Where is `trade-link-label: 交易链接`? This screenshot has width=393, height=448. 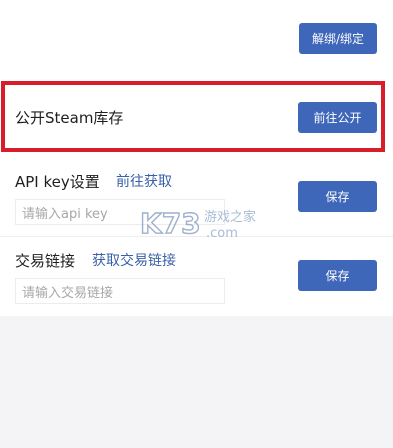 trade-link-label: 交易链接 is located at coordinates (45, 261).